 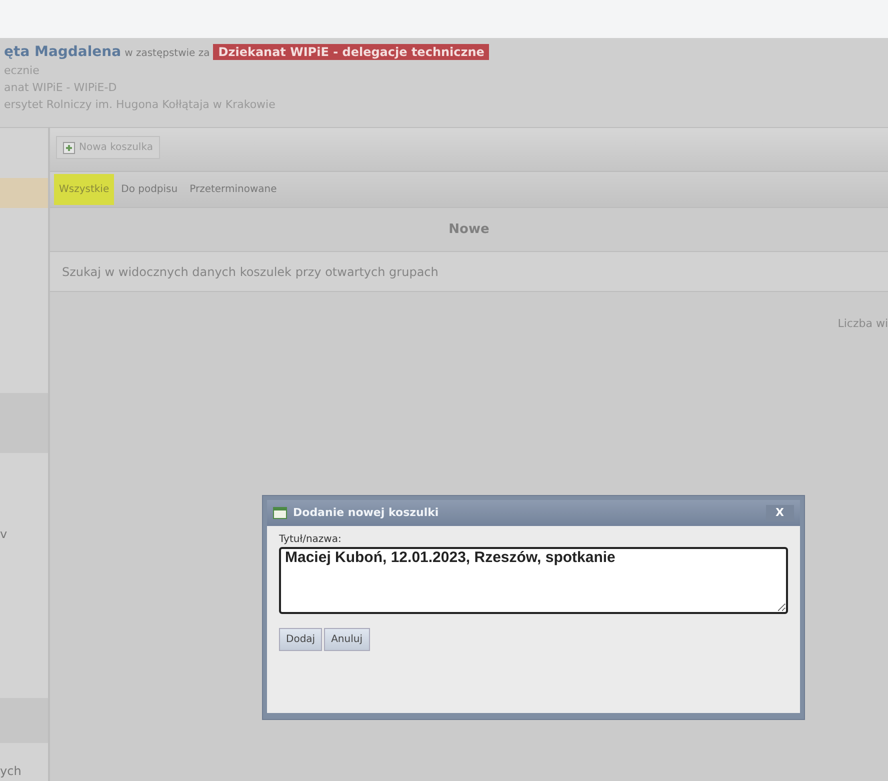 What do you see at coordinates (63, 52) in the screenshot?
I see `user-name: ęta Magdalena` at bounding box center [63, 52].